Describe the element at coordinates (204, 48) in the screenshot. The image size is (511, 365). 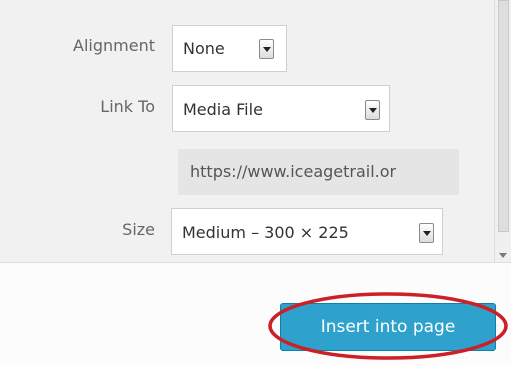
I see `alignment-value: None` at that location.